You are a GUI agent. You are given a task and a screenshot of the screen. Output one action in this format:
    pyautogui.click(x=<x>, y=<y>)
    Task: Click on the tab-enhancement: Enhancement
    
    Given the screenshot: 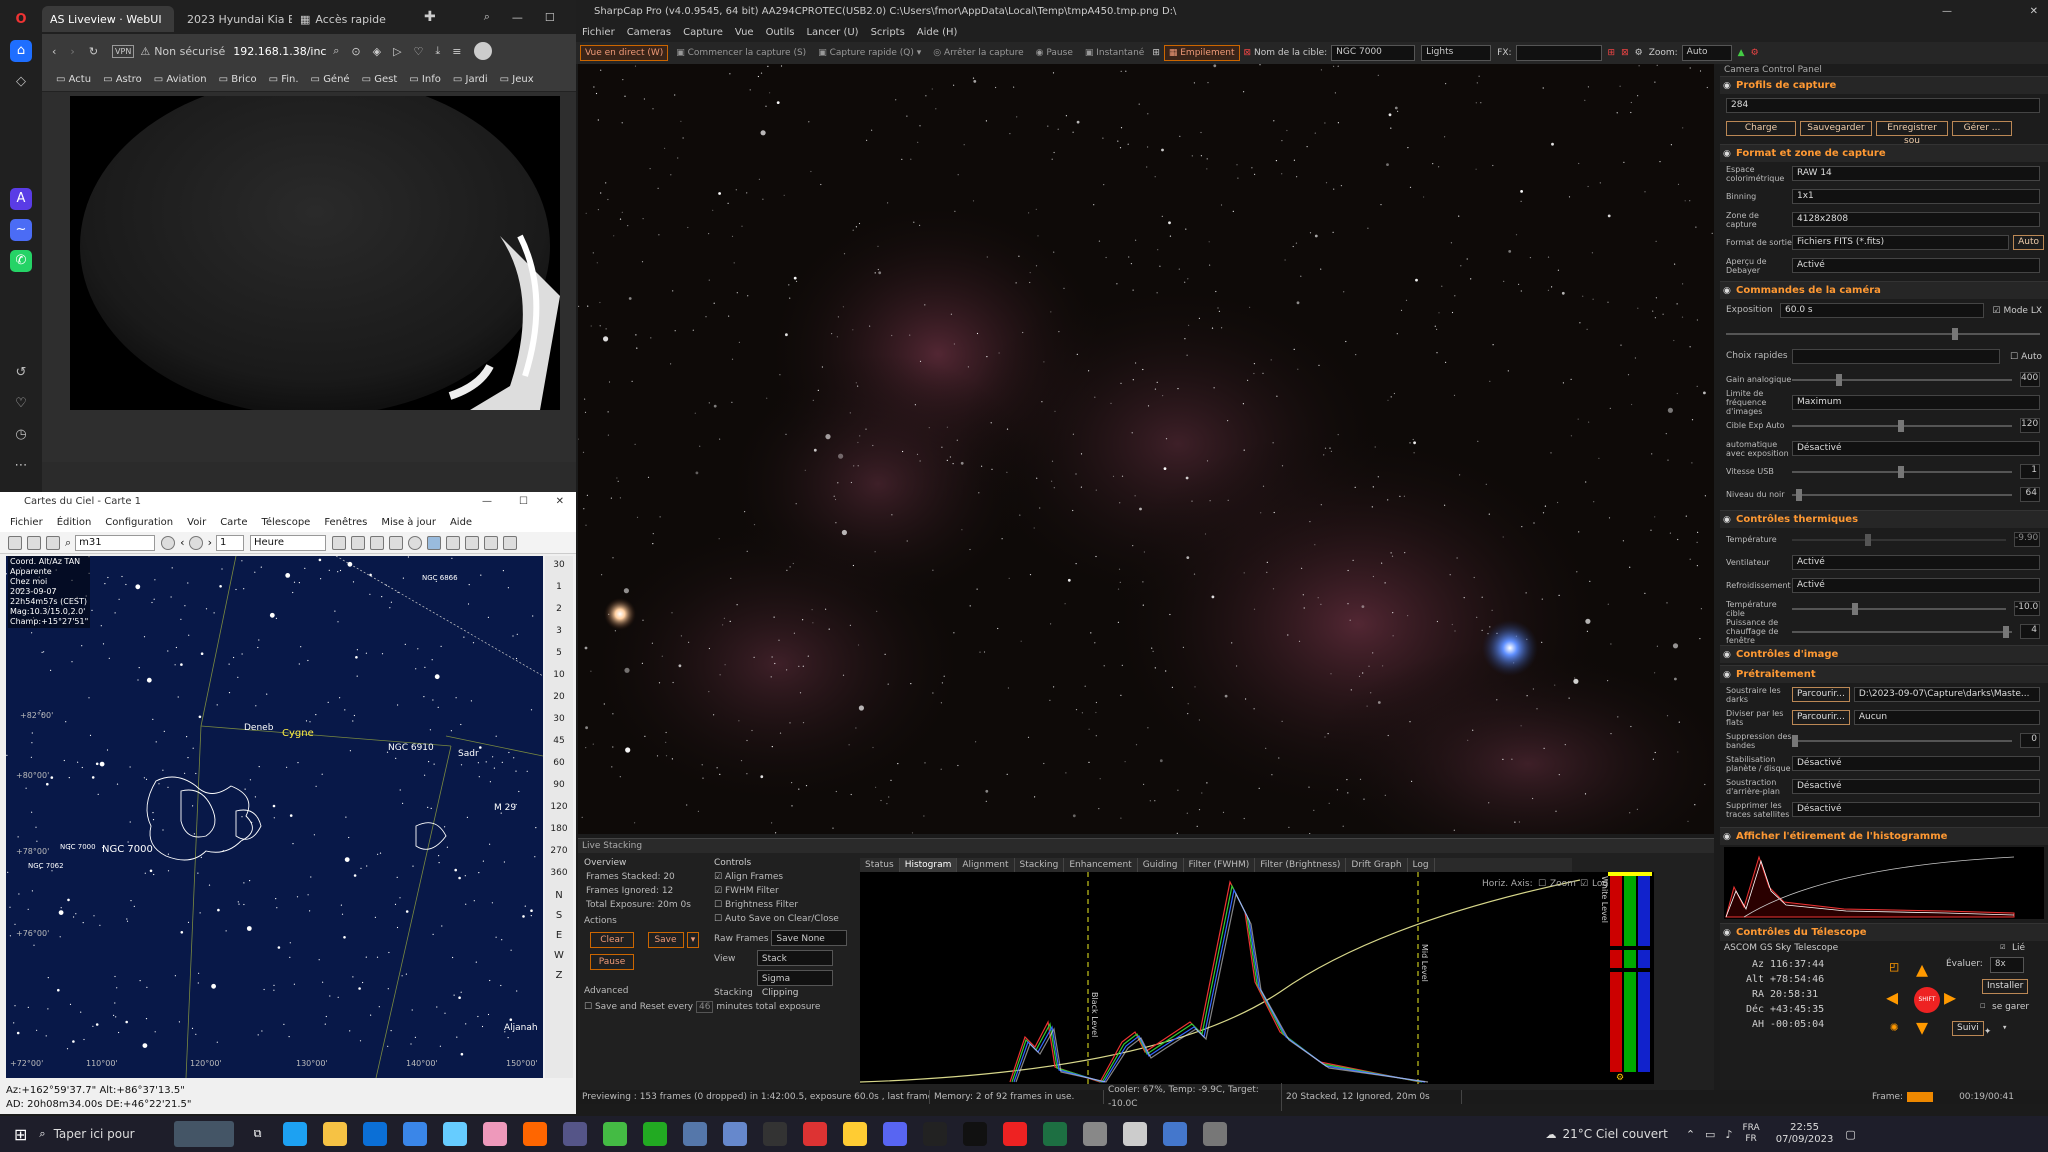 What is the action you would take?
    pyautogui.click(x=1101, y=865)
    